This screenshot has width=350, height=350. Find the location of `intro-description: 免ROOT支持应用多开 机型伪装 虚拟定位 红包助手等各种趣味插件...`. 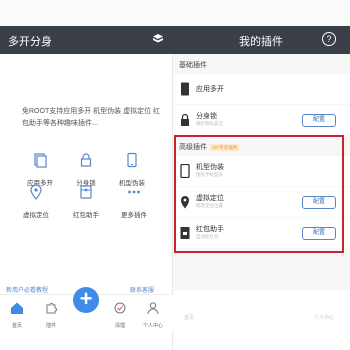

intro-description: 免ROOT支持应用多开 机型伪装 虚拟定位 红包助手等各种趣味插件... is located at coordinates (91, 117).